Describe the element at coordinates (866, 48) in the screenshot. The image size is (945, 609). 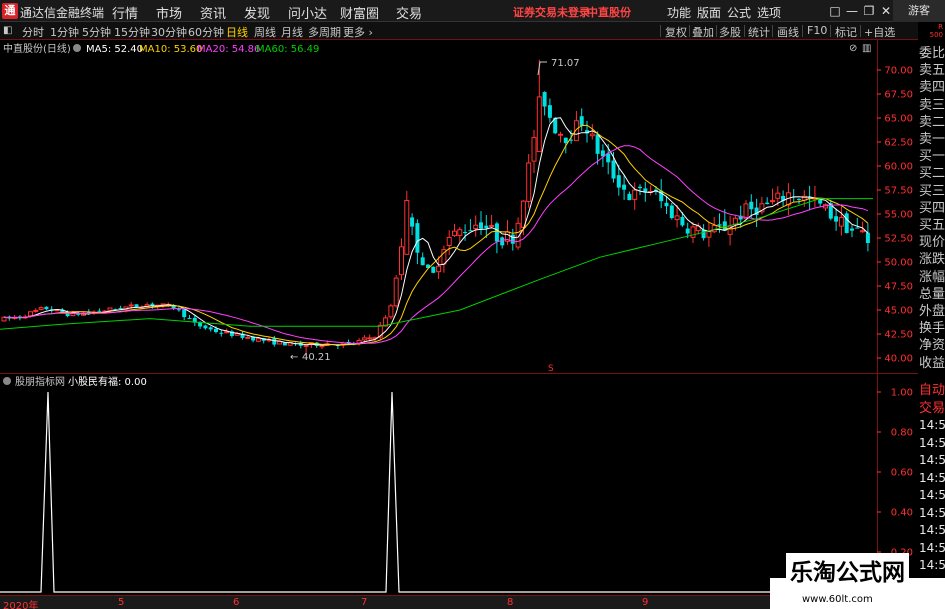
I see `layout-toggle-icon: ▥` at that location.